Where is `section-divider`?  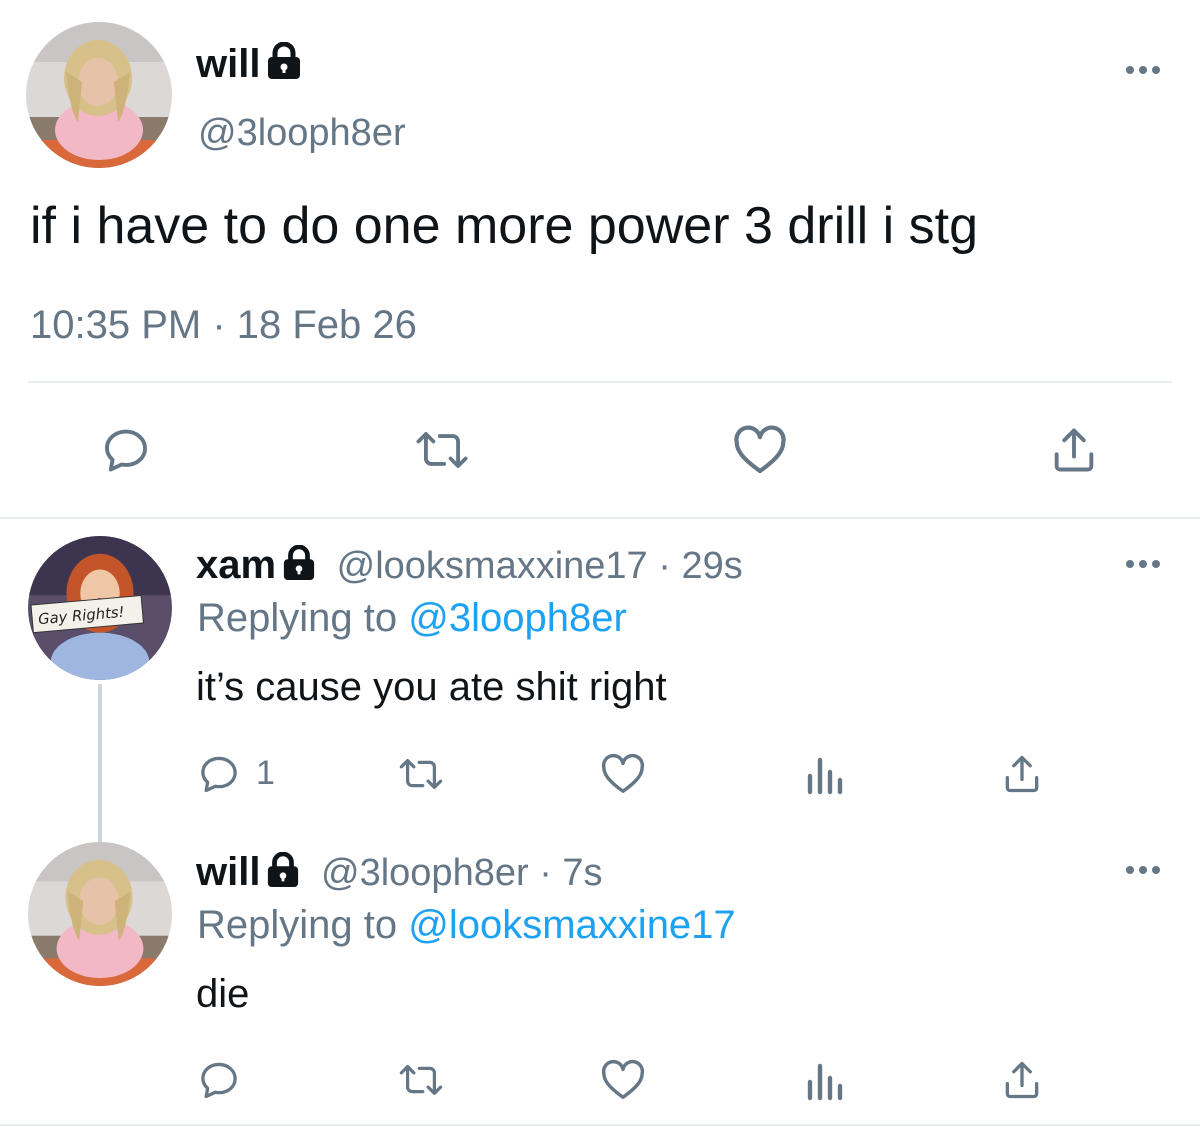
section-divider is located at coordinates (600, 518).